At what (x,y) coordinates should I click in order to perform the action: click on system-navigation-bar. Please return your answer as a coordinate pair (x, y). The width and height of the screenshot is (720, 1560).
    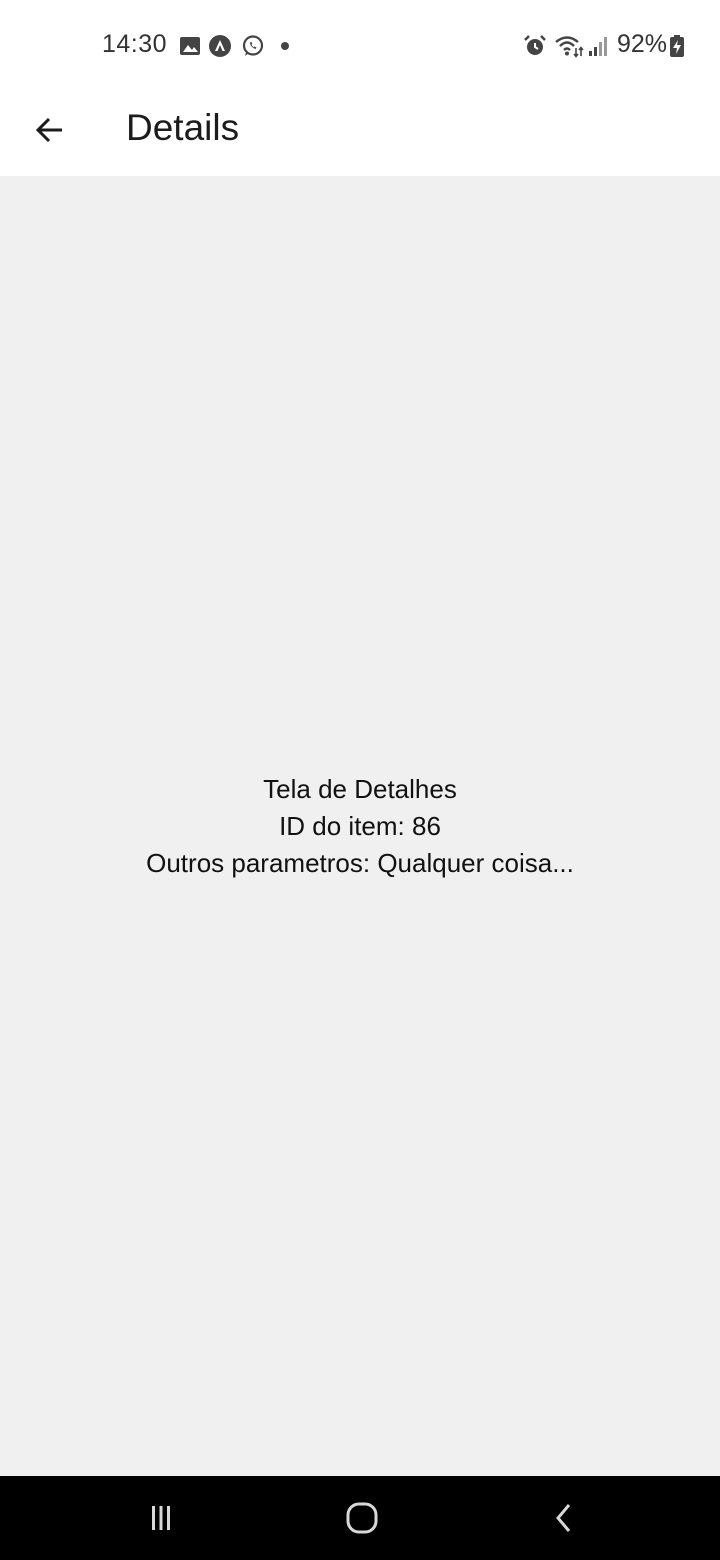
    Looking at the image, I should click on (360, 1518).